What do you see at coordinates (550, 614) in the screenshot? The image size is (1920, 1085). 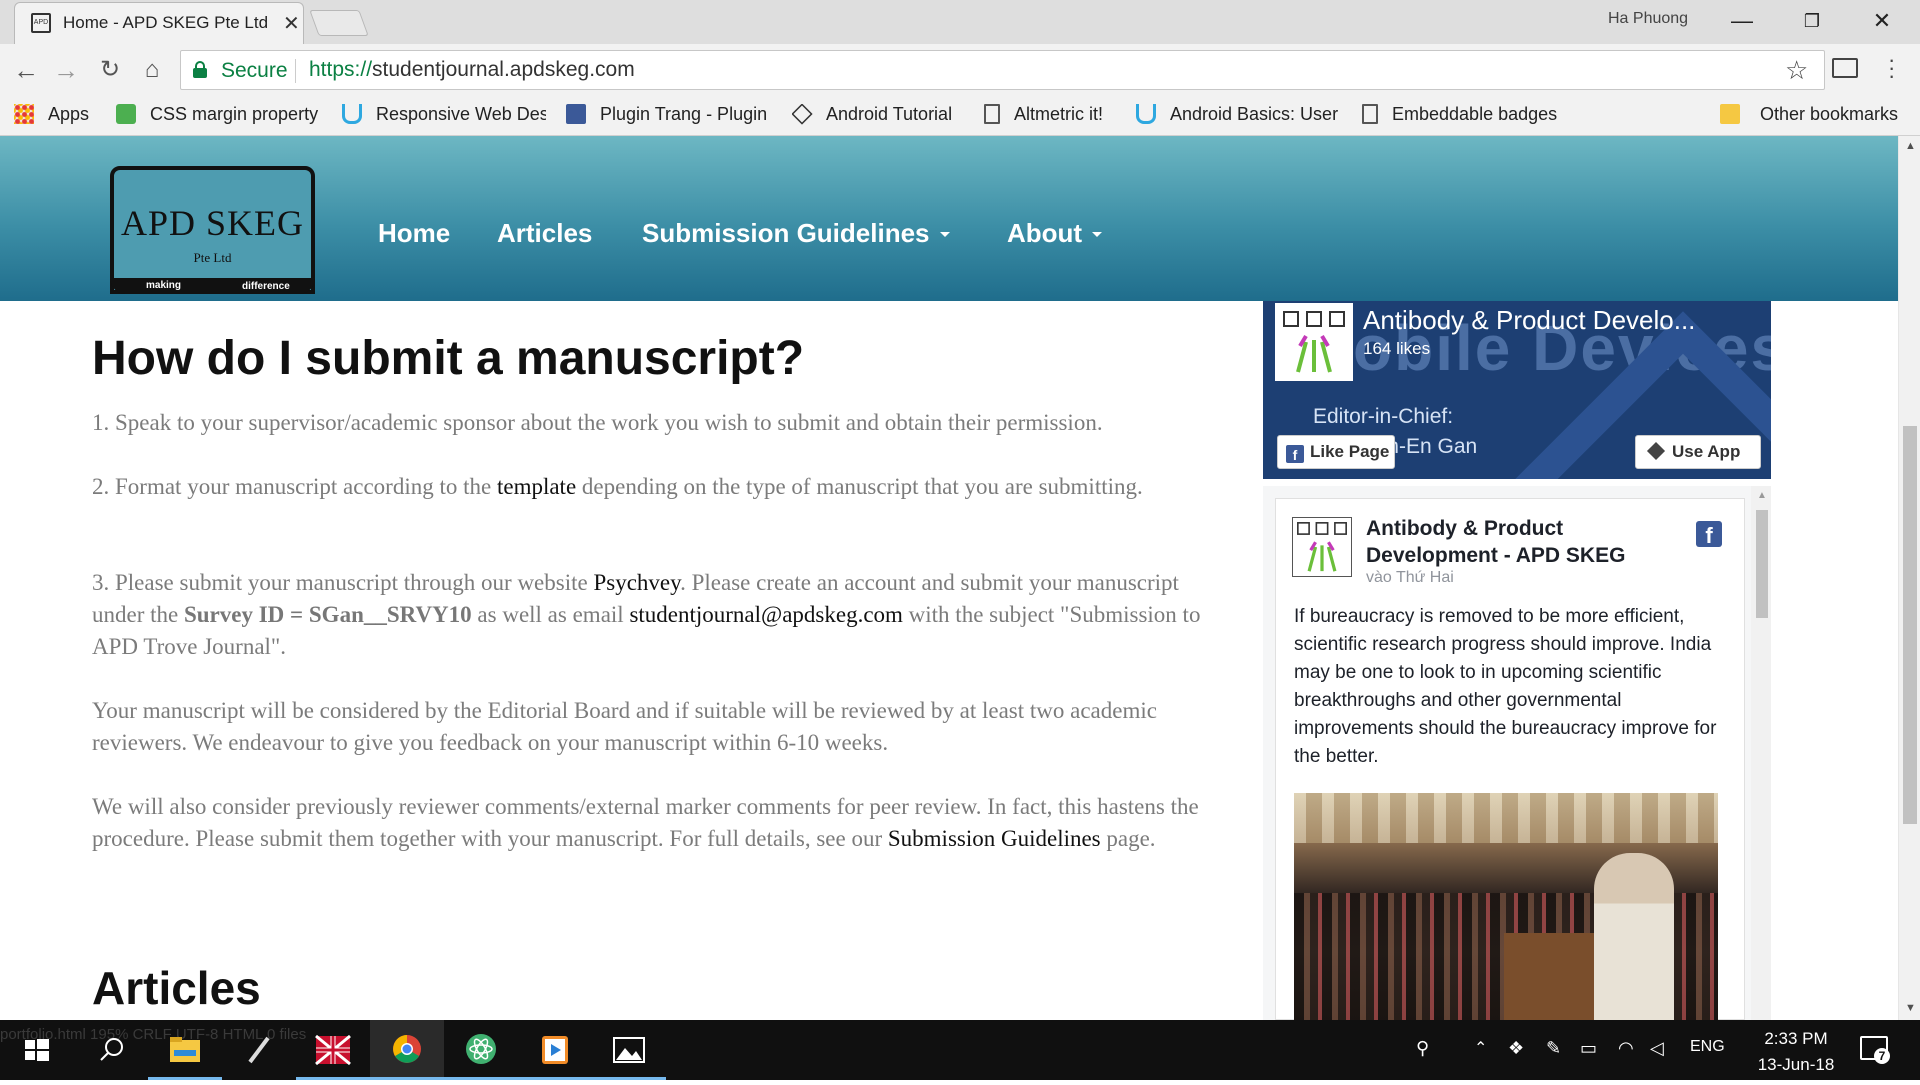 I see `step-3-mid2: as well as email` at bounding box center [550, 614].